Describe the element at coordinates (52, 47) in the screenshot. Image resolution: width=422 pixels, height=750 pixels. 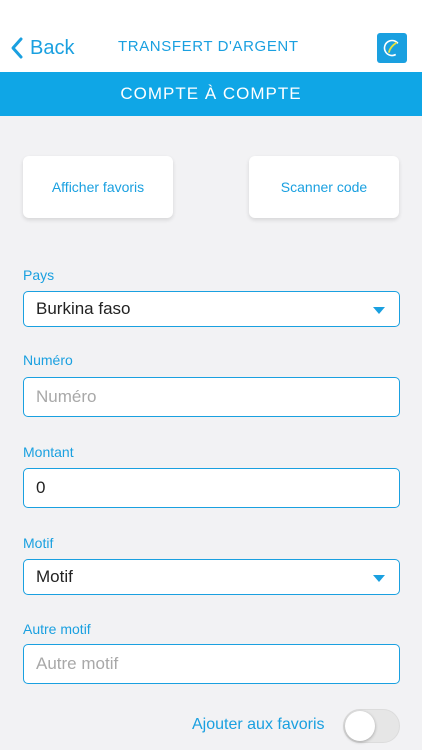
I see `back-label: Back` at that location.